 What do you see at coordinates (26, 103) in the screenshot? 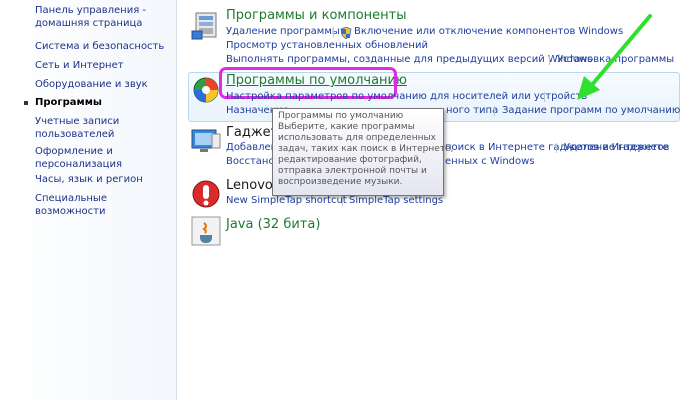
I see `active-bullet-icon` at bounding box center [26, 103].